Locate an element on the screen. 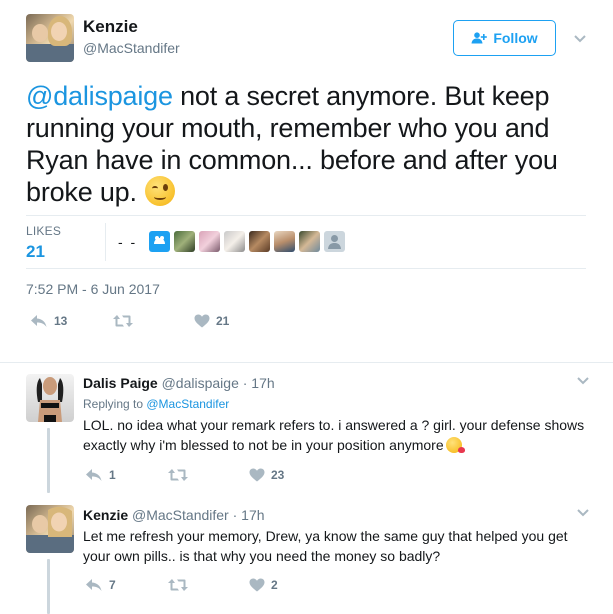  reply-header: Dalis Paige @dalispaige · 17h is located at coordinates (179, 383).